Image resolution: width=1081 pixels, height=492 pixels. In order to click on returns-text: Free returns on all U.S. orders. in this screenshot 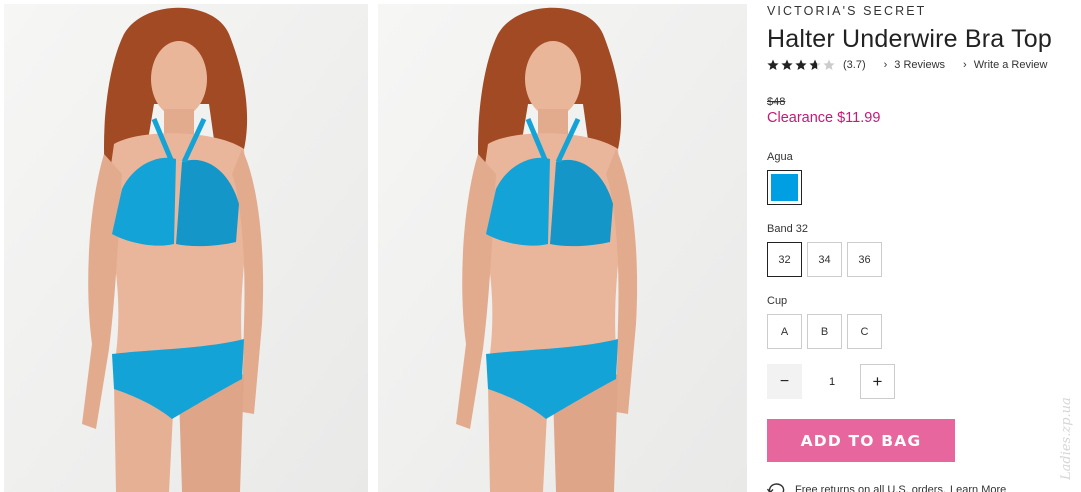, I will do `click(871, 488)`.